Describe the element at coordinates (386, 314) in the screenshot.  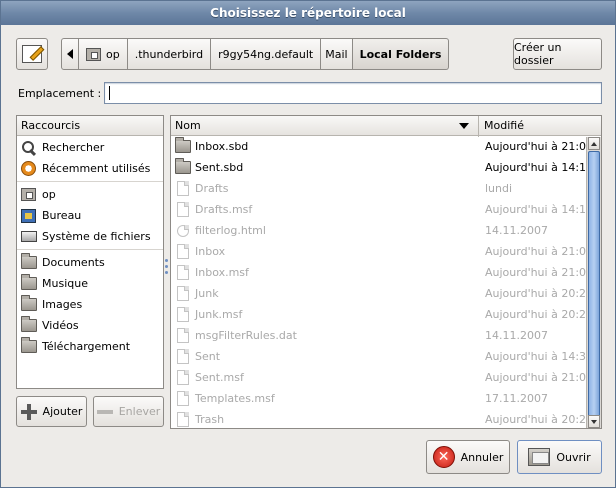
I see `file-row: Junk.msf Aujourd'hui à 20:20` at that location.